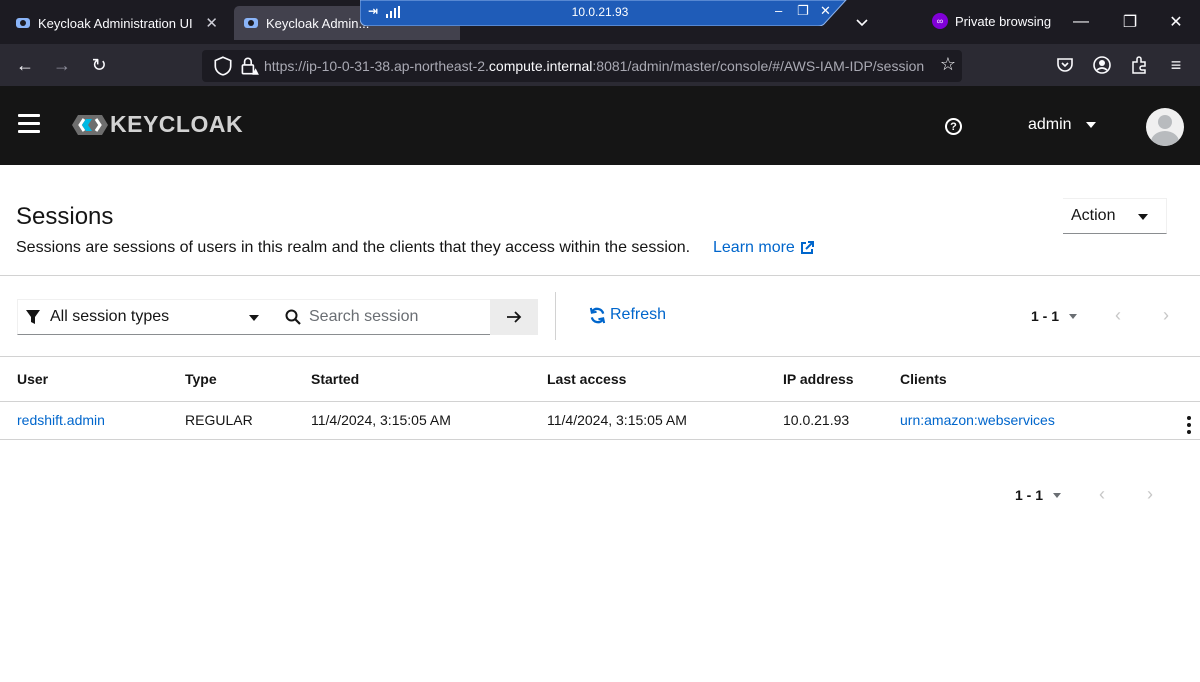 Image resolution: width=1200 pixels, height=682 pixels. I want to click on remote-close-icon: ✕, so click(825, 11).